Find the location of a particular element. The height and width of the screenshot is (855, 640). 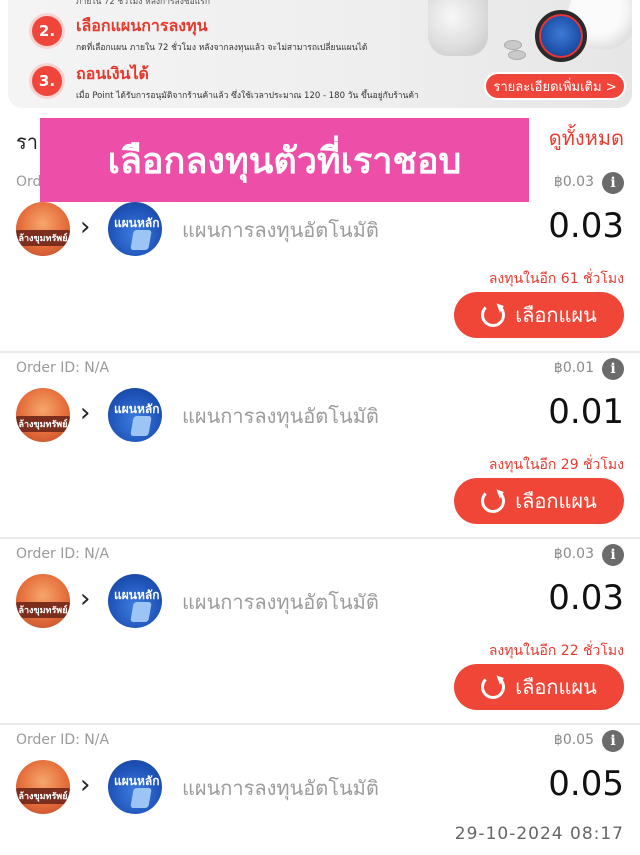

step-2-number: 2. is located at coordinates (47, 31).